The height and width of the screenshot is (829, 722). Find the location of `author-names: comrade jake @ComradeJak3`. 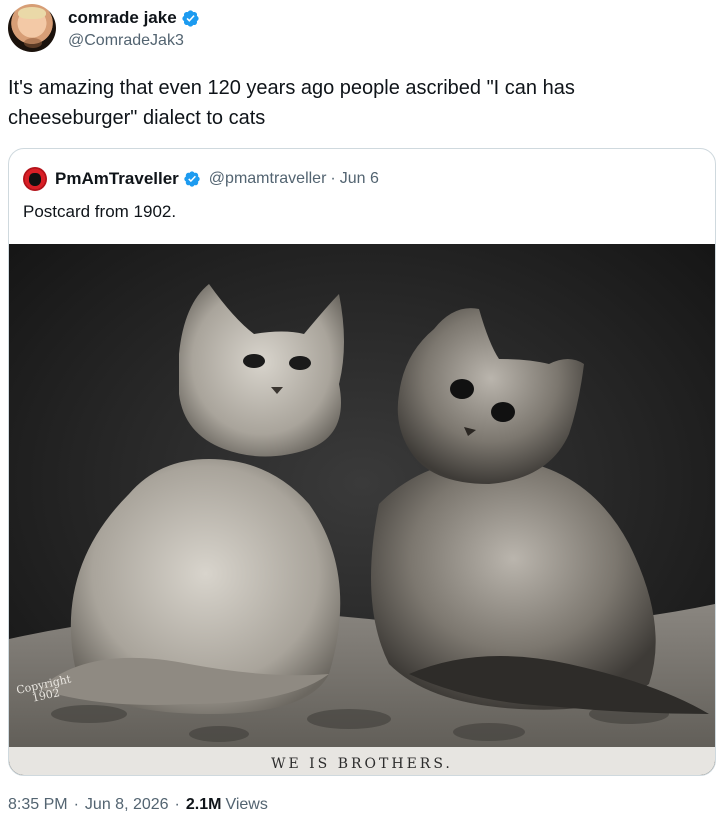

author-names: comrade jake @ComradeJak3 is located at coordinates (134, 28).